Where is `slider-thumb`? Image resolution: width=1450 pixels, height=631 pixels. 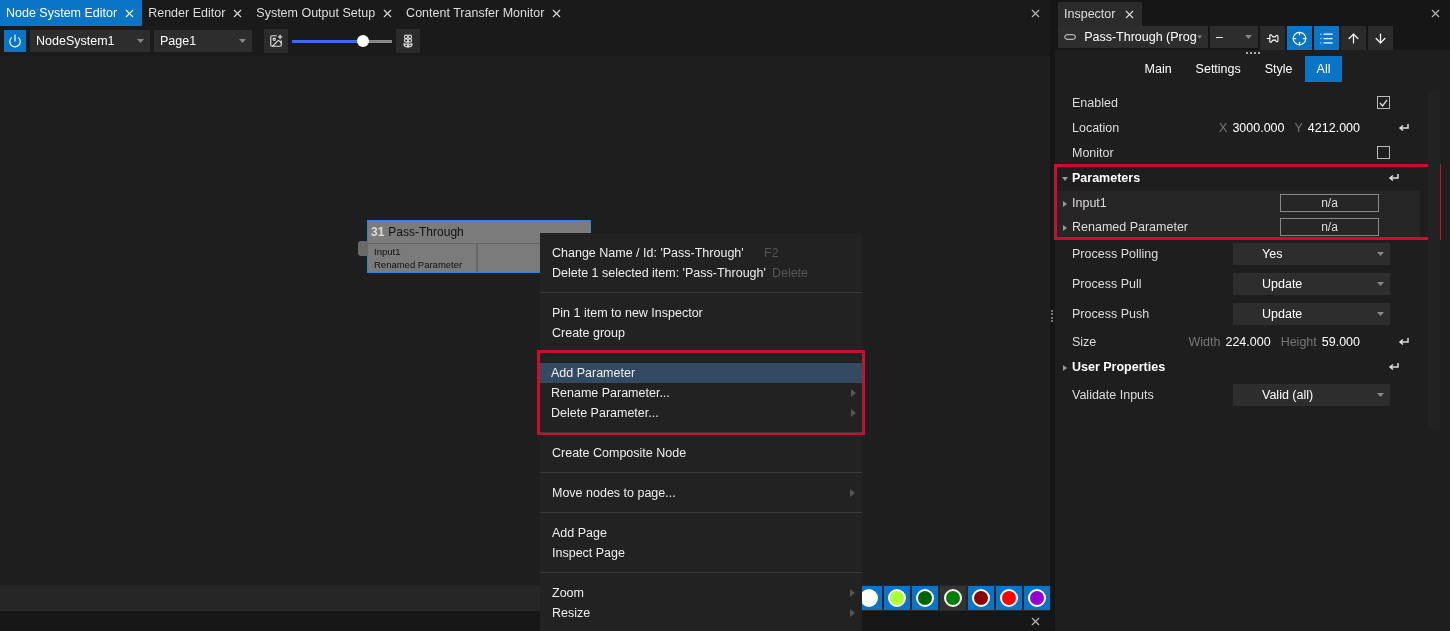
slider-thumb is located at coordinates (363, 40).